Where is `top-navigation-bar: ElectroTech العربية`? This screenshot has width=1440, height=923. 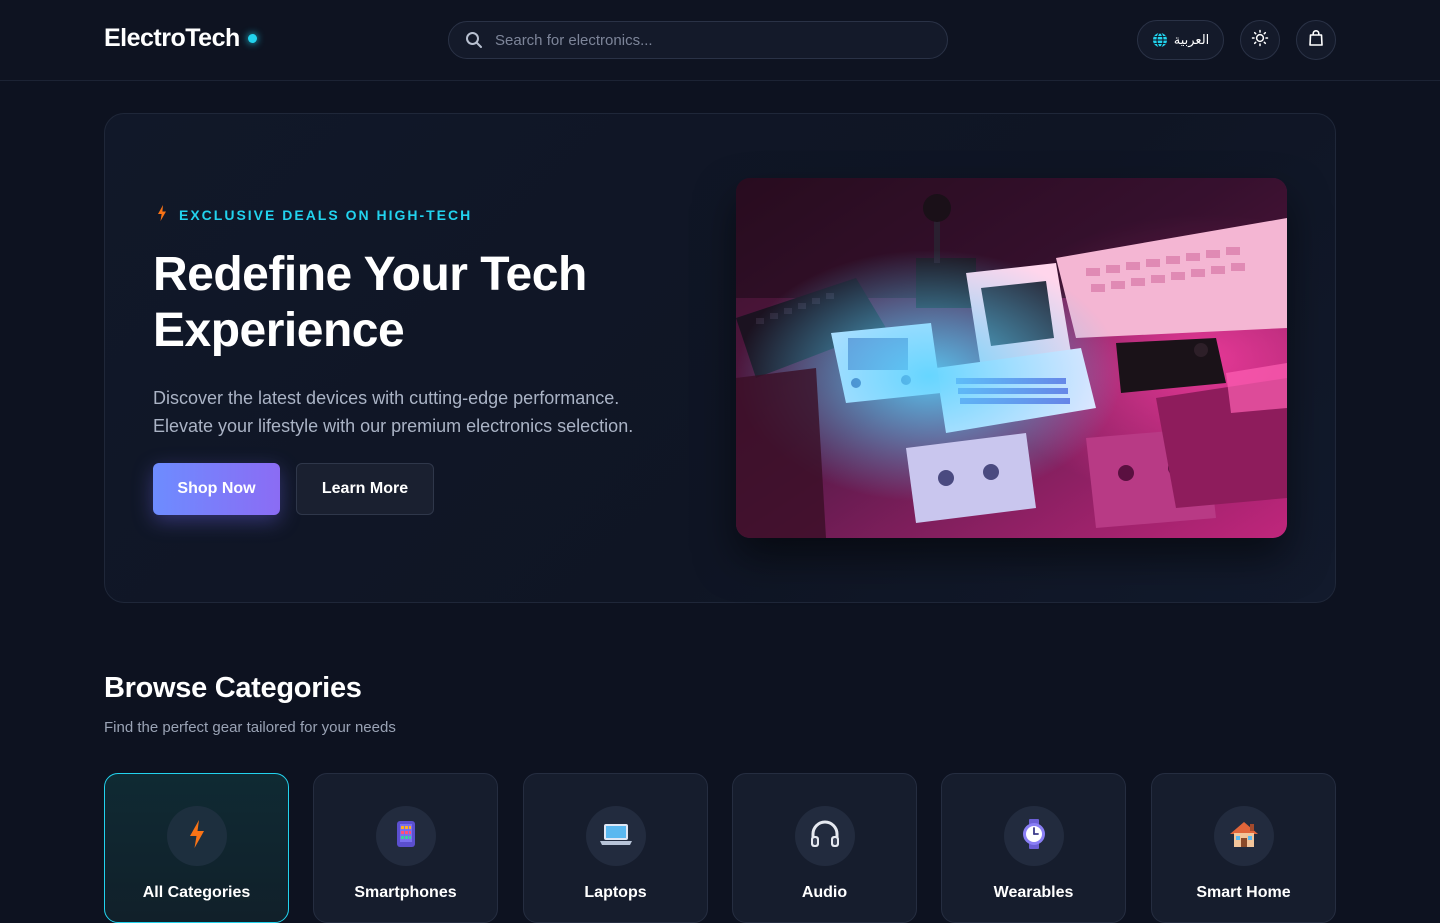 top-navigation-bar: ElectroTech العربية is located at coordinates (720, 40).